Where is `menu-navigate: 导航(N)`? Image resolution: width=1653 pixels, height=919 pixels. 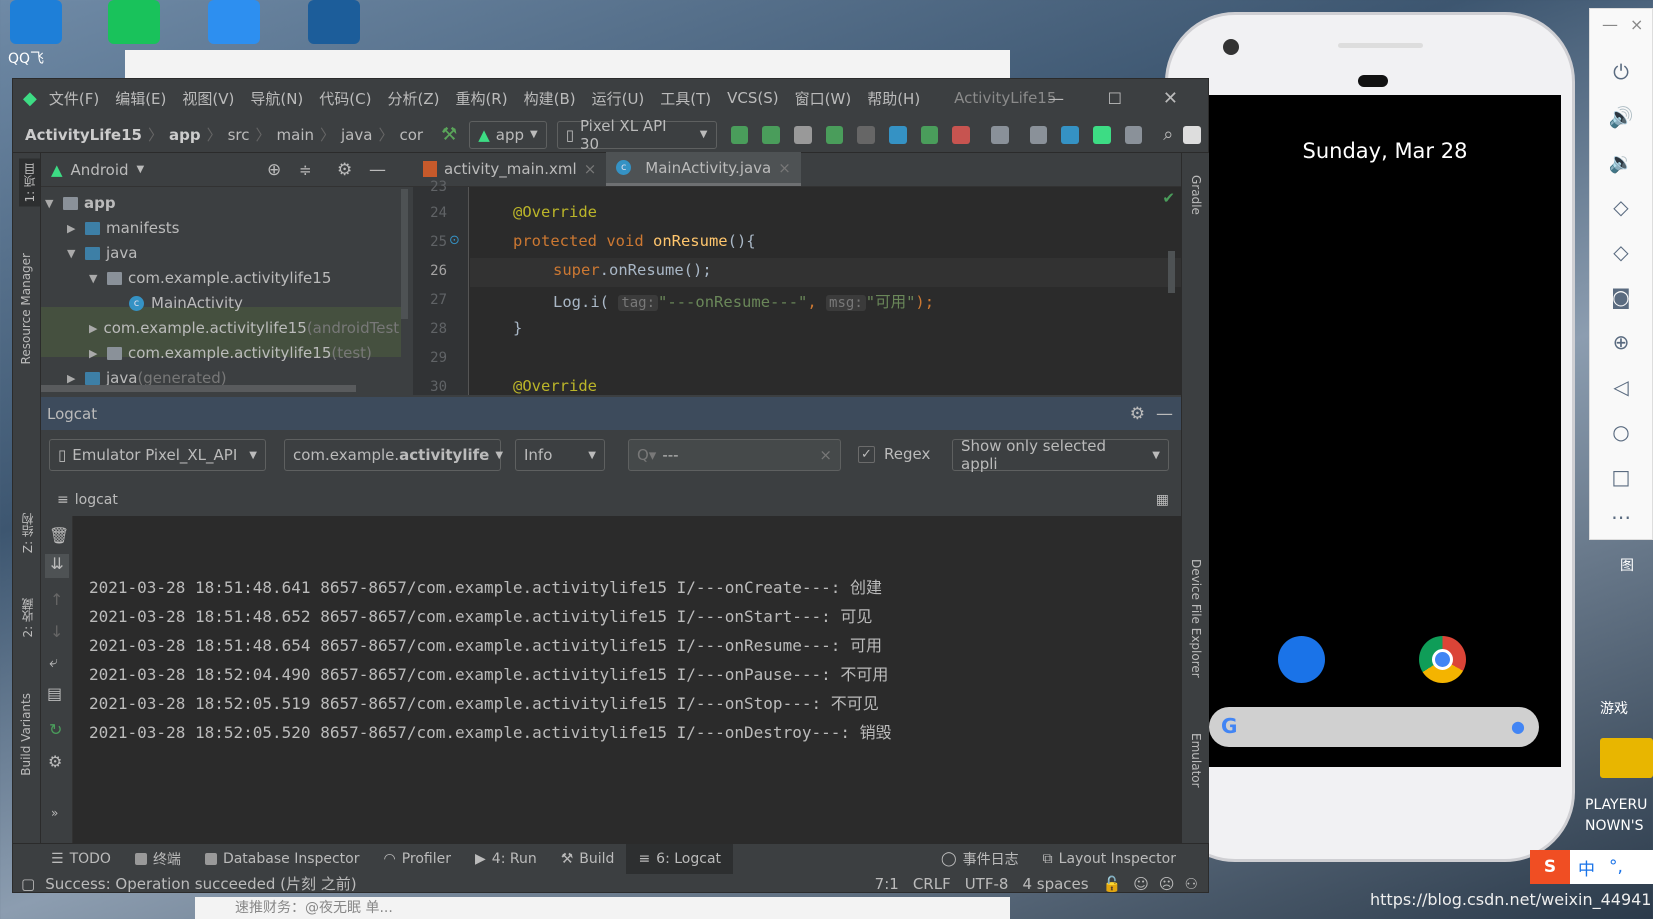
menu-navigate: 导航(N) is located at coordinates (276, 98).